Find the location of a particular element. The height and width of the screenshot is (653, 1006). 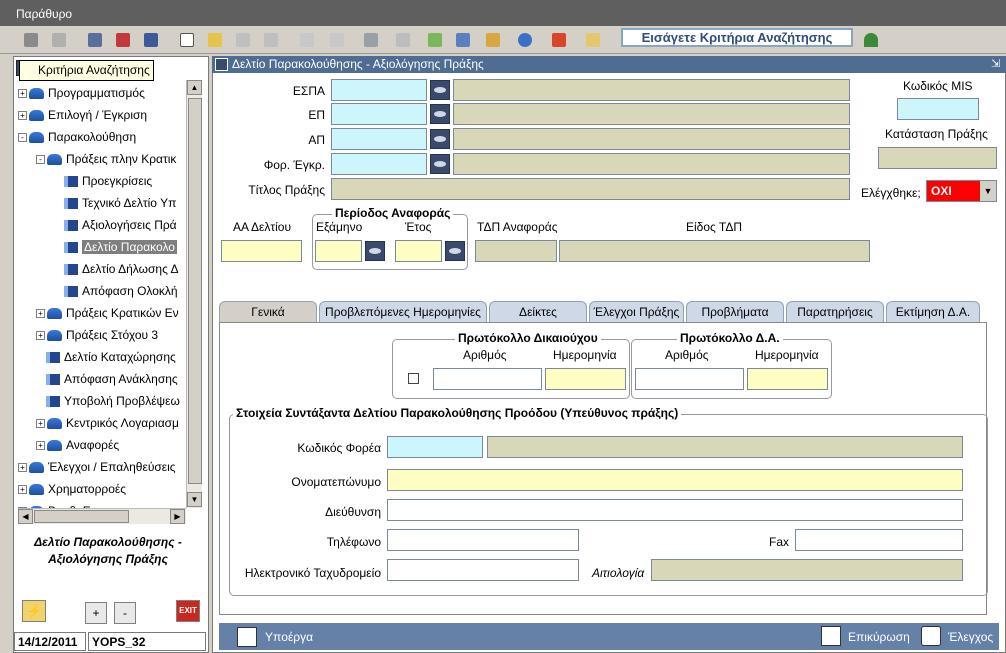

tab-general: Γενικά is located at coordinates (268, 312).